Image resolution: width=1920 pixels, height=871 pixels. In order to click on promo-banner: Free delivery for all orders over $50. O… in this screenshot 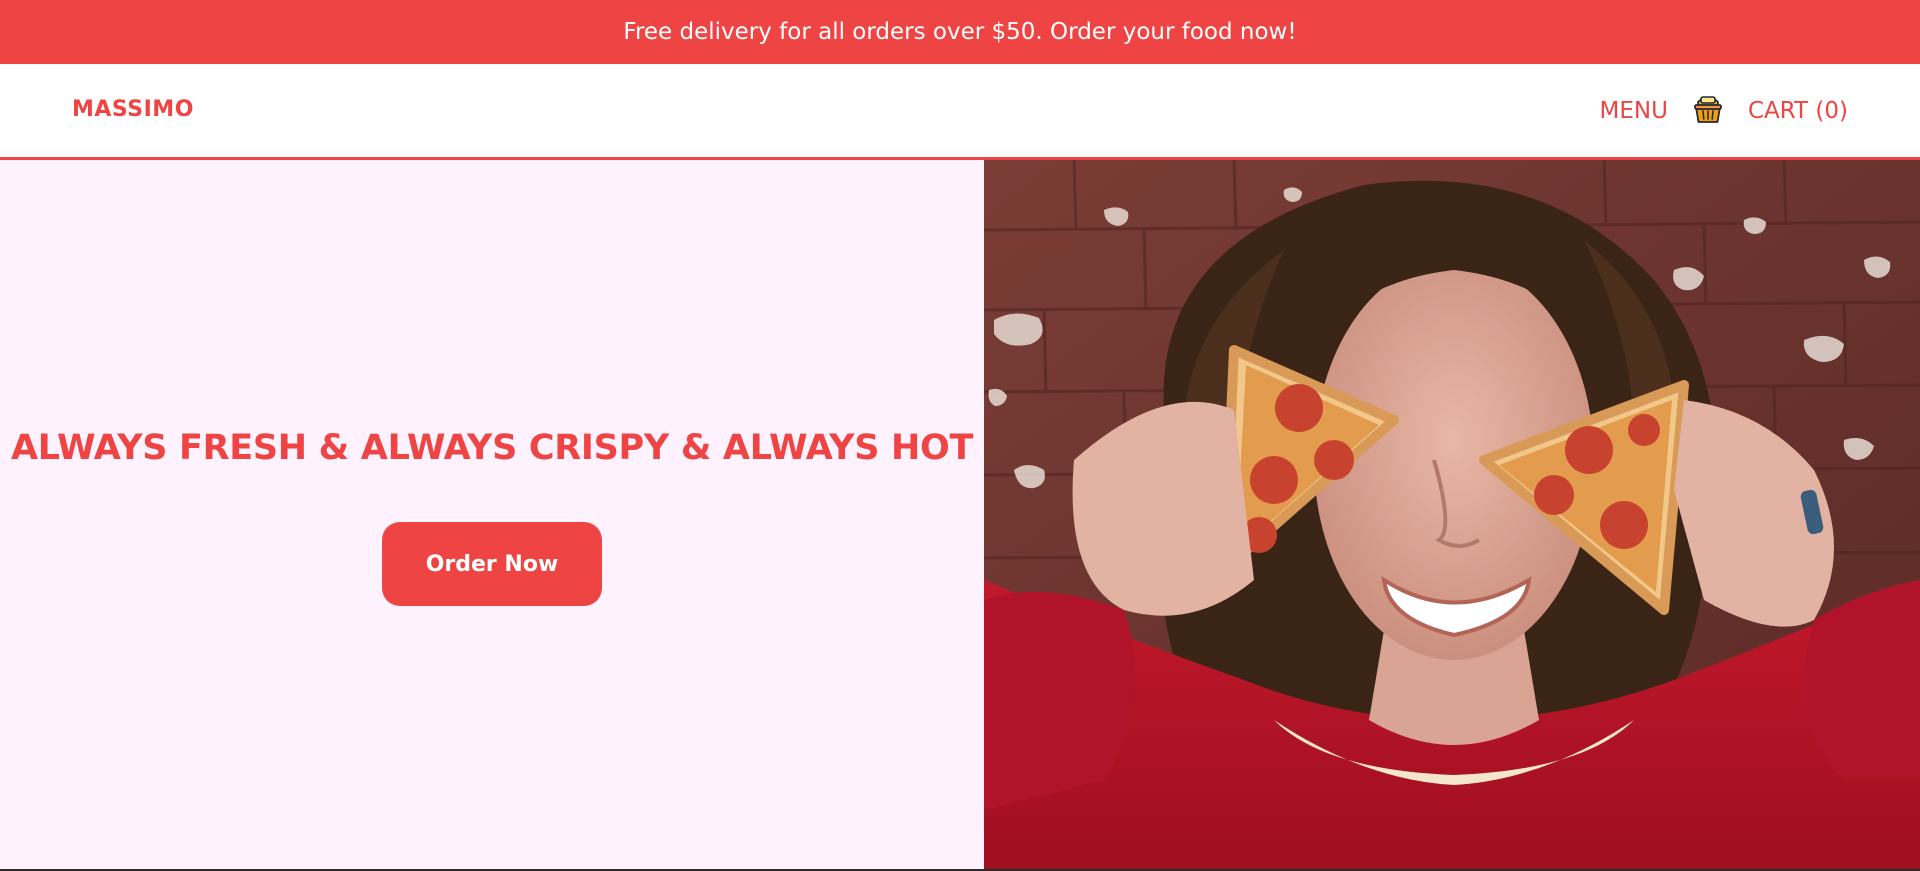, I will do `click(960, 32)`.